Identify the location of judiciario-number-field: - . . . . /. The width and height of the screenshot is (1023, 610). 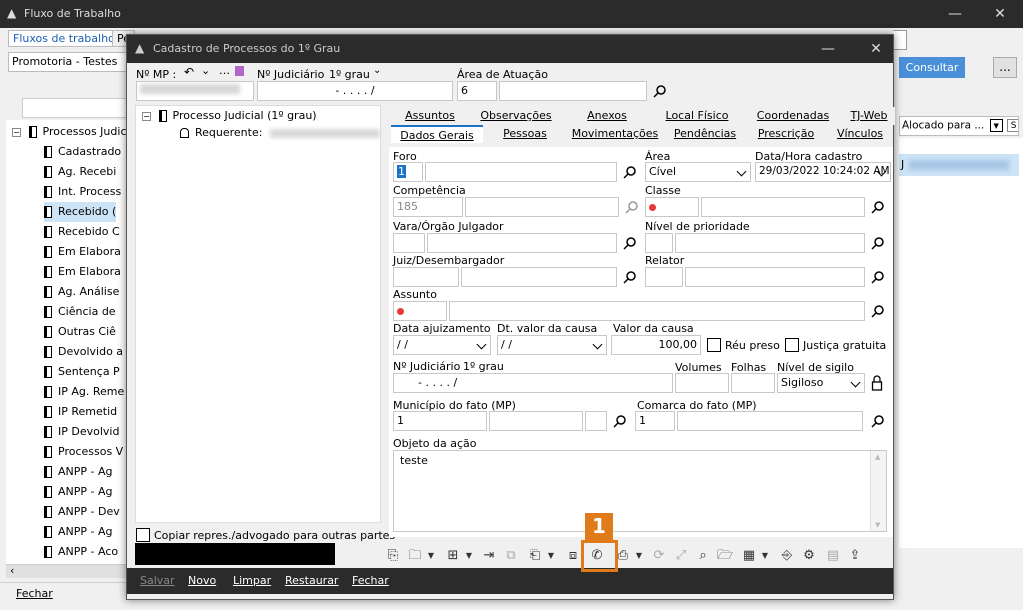
(355, 91).